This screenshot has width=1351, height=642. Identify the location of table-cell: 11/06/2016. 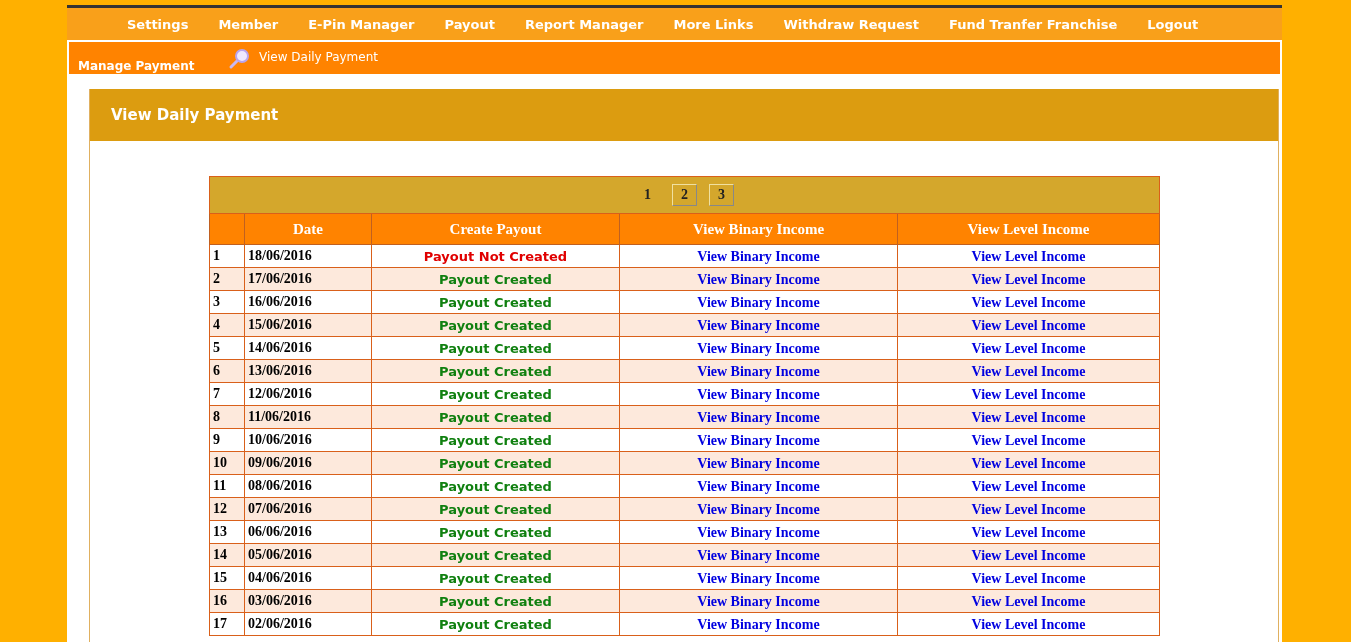
(308, 417).